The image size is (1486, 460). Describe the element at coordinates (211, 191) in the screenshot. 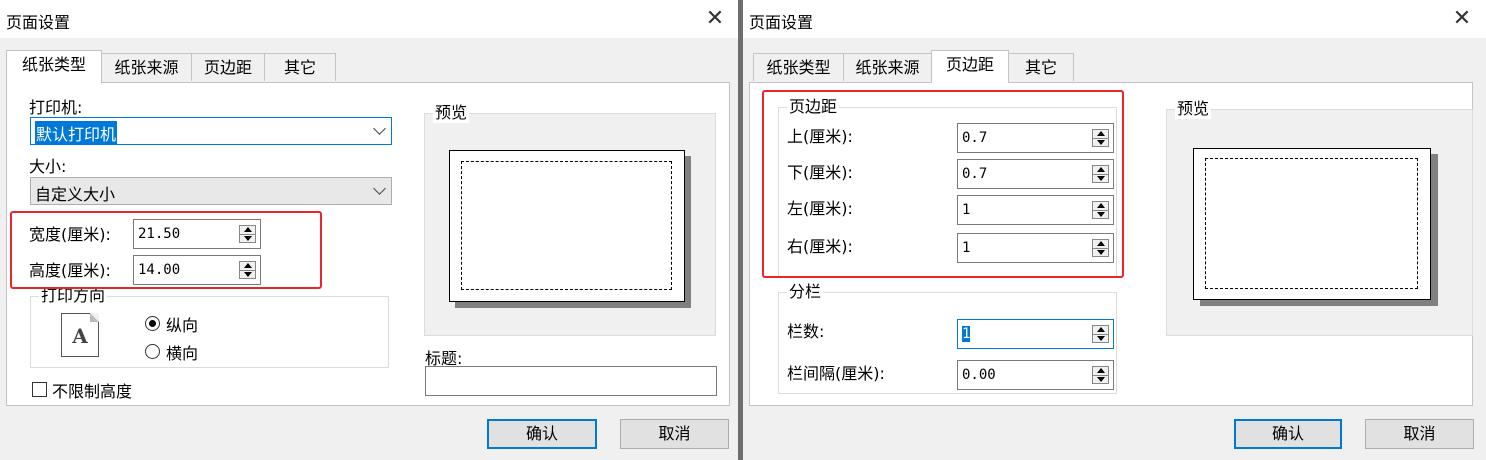

I see `size-select: 自定义大小` at that location.